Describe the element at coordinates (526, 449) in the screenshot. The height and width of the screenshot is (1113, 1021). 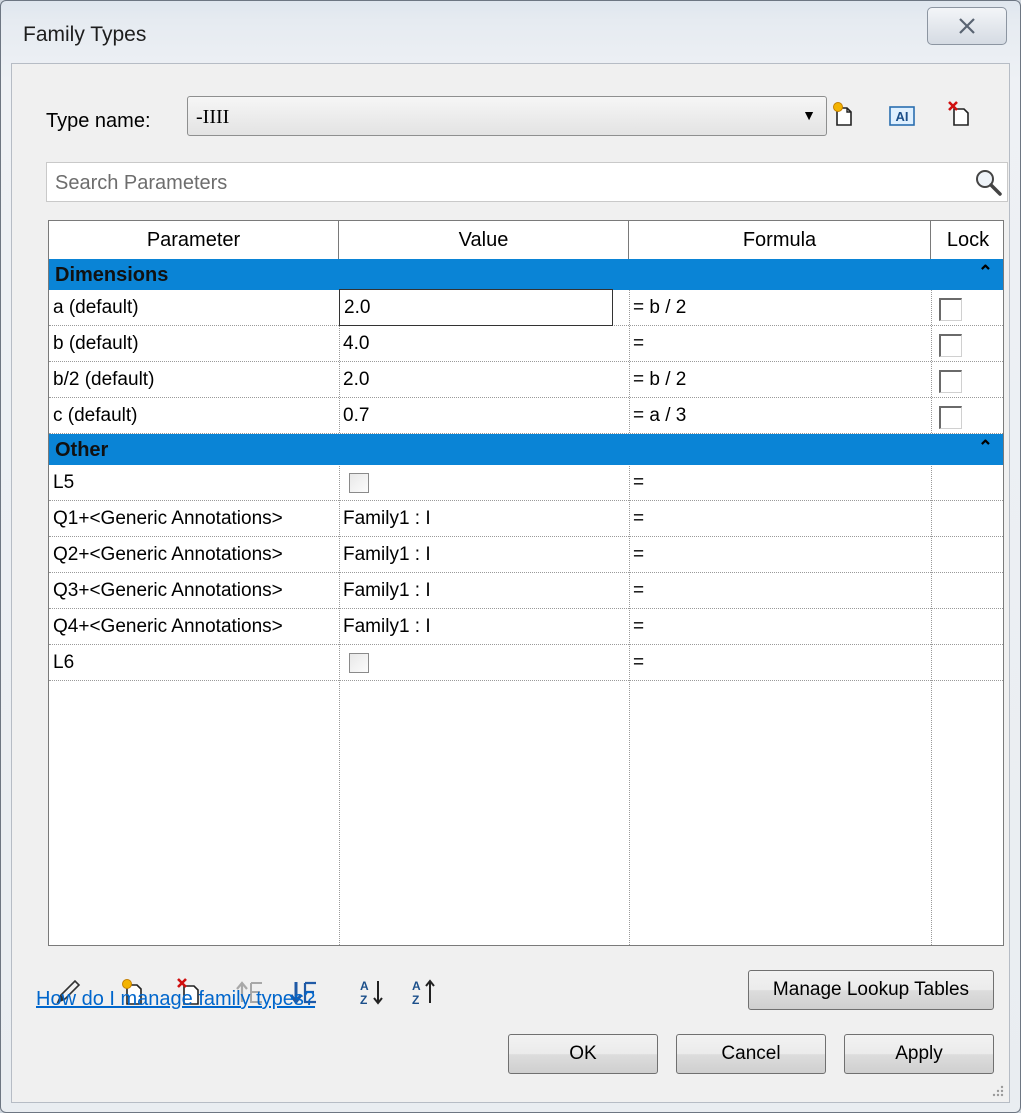
I see `group-header-other: Other ⌃` at that location.